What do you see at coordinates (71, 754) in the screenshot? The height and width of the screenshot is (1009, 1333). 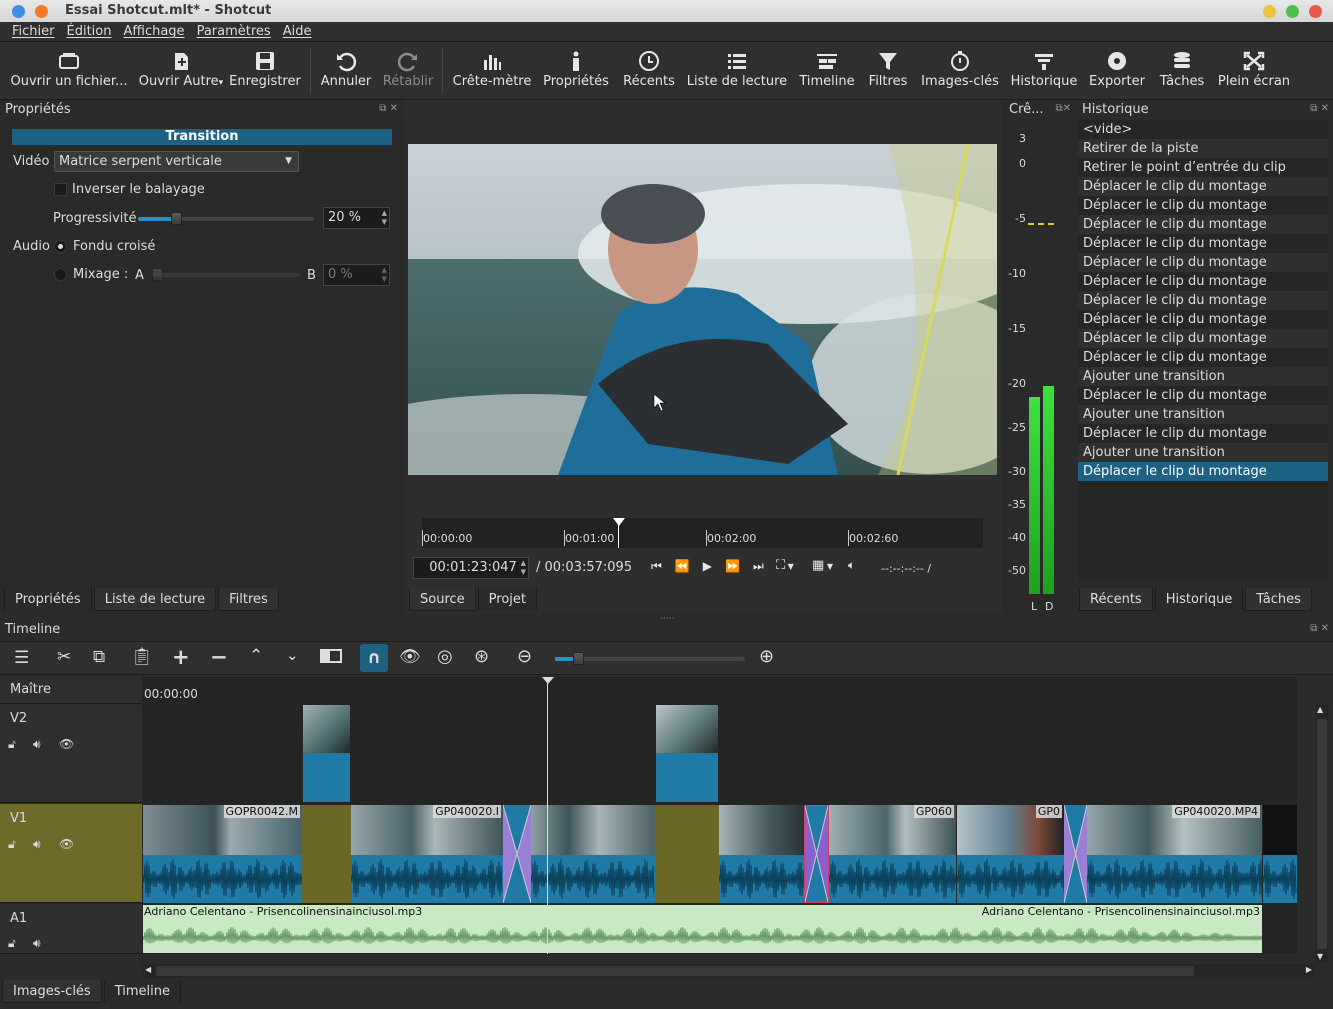 I see `track-header-v2: V2 🔓︎ 🔊︎ 👁︎` at bounding box center [71, 754].